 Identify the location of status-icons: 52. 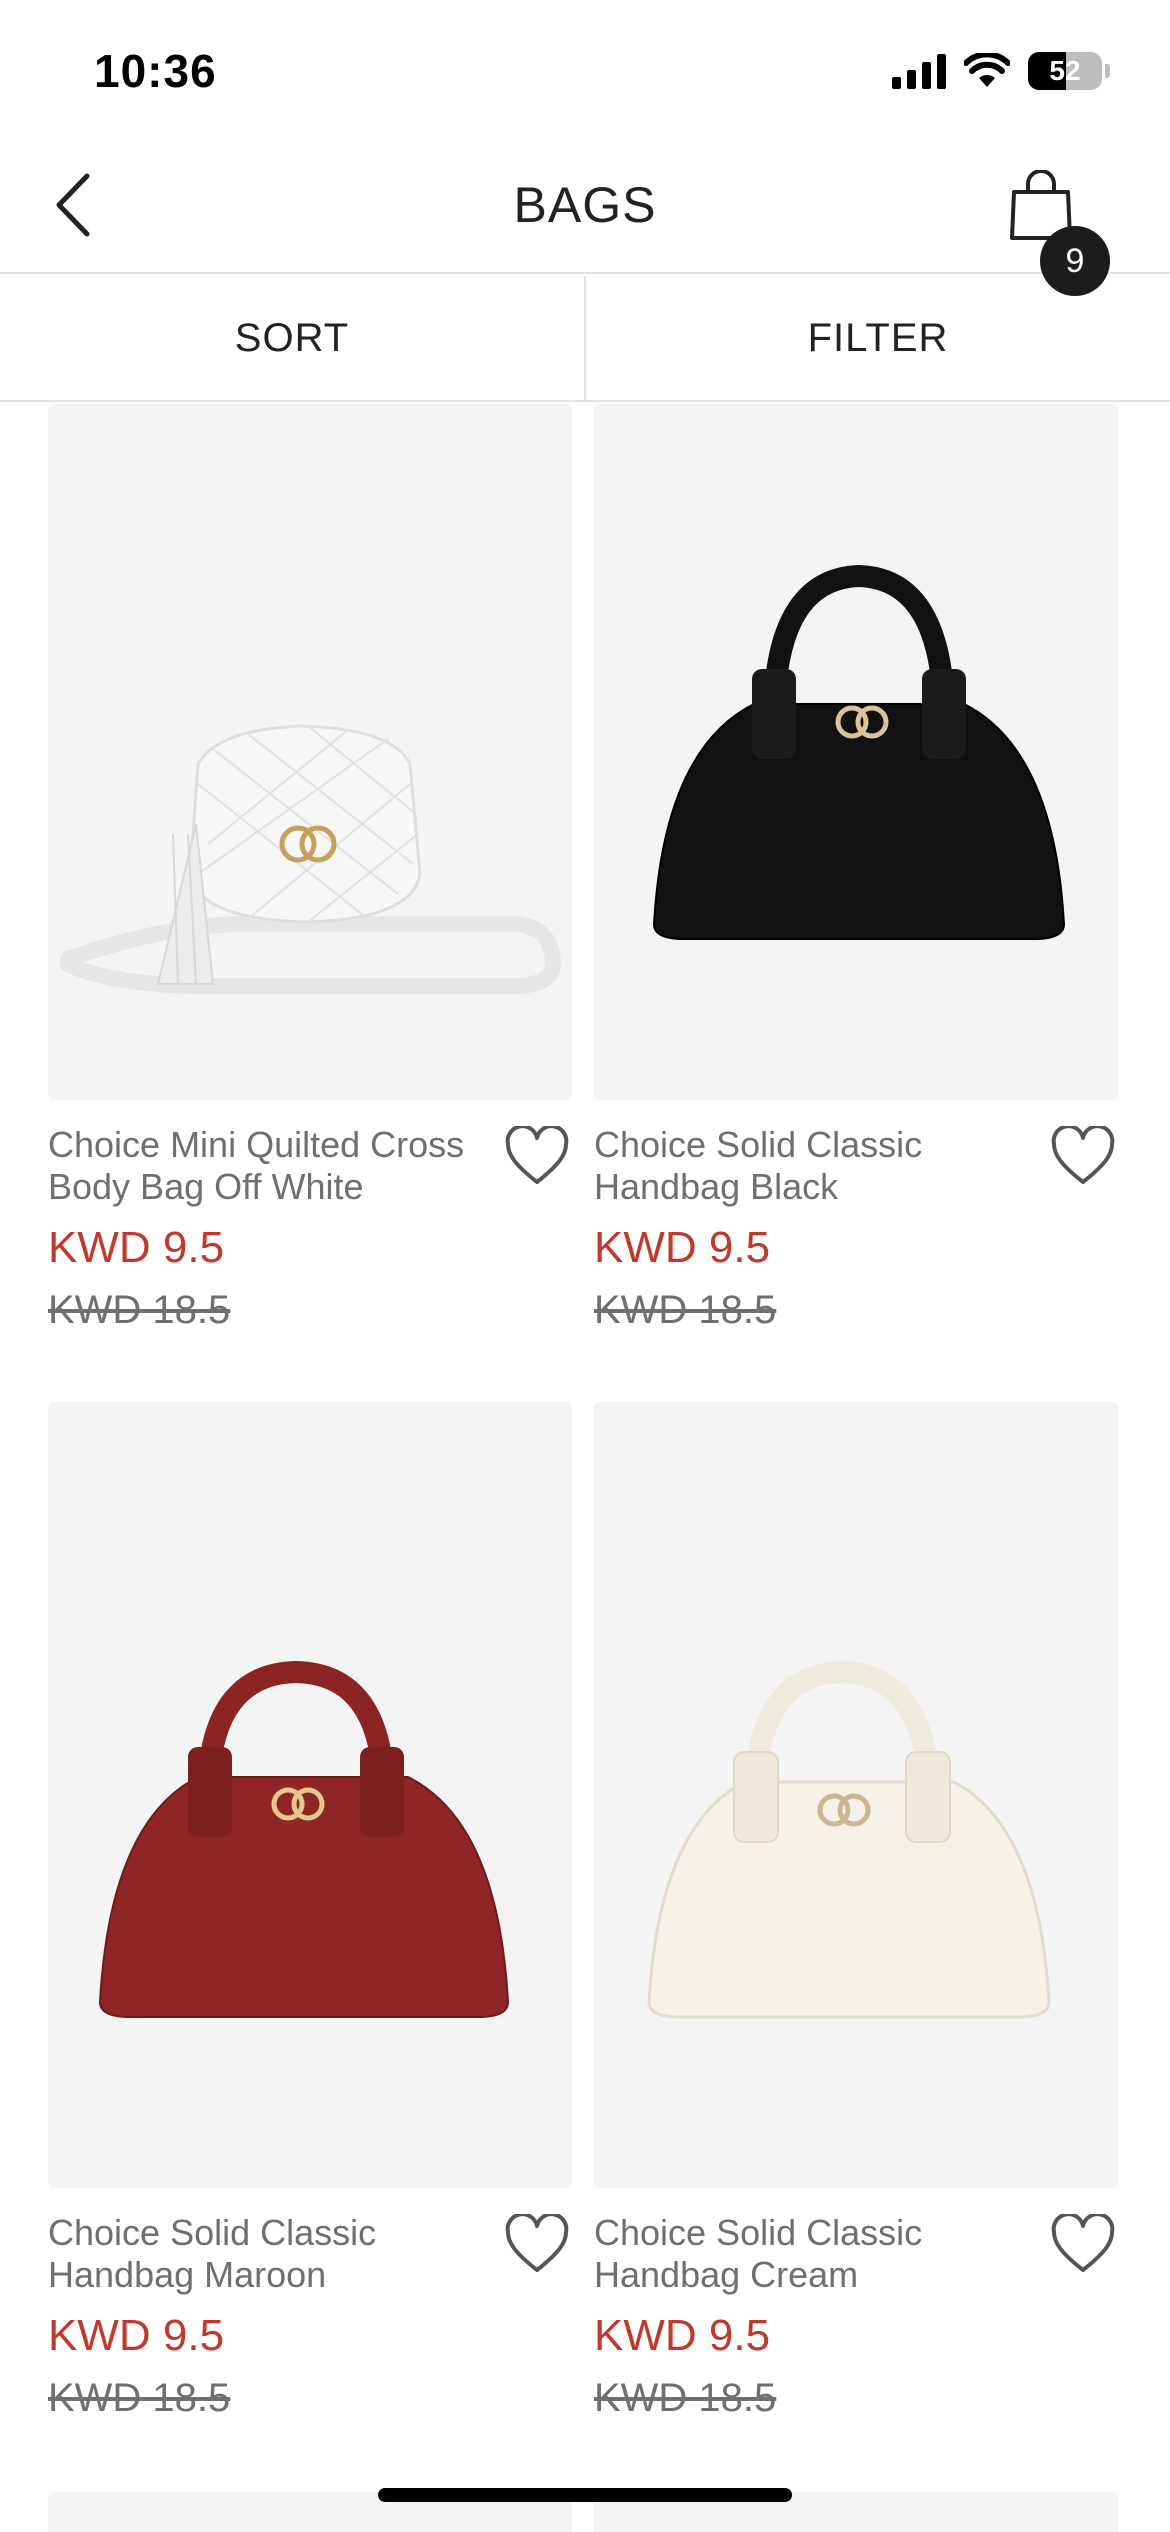
(1001, 71).